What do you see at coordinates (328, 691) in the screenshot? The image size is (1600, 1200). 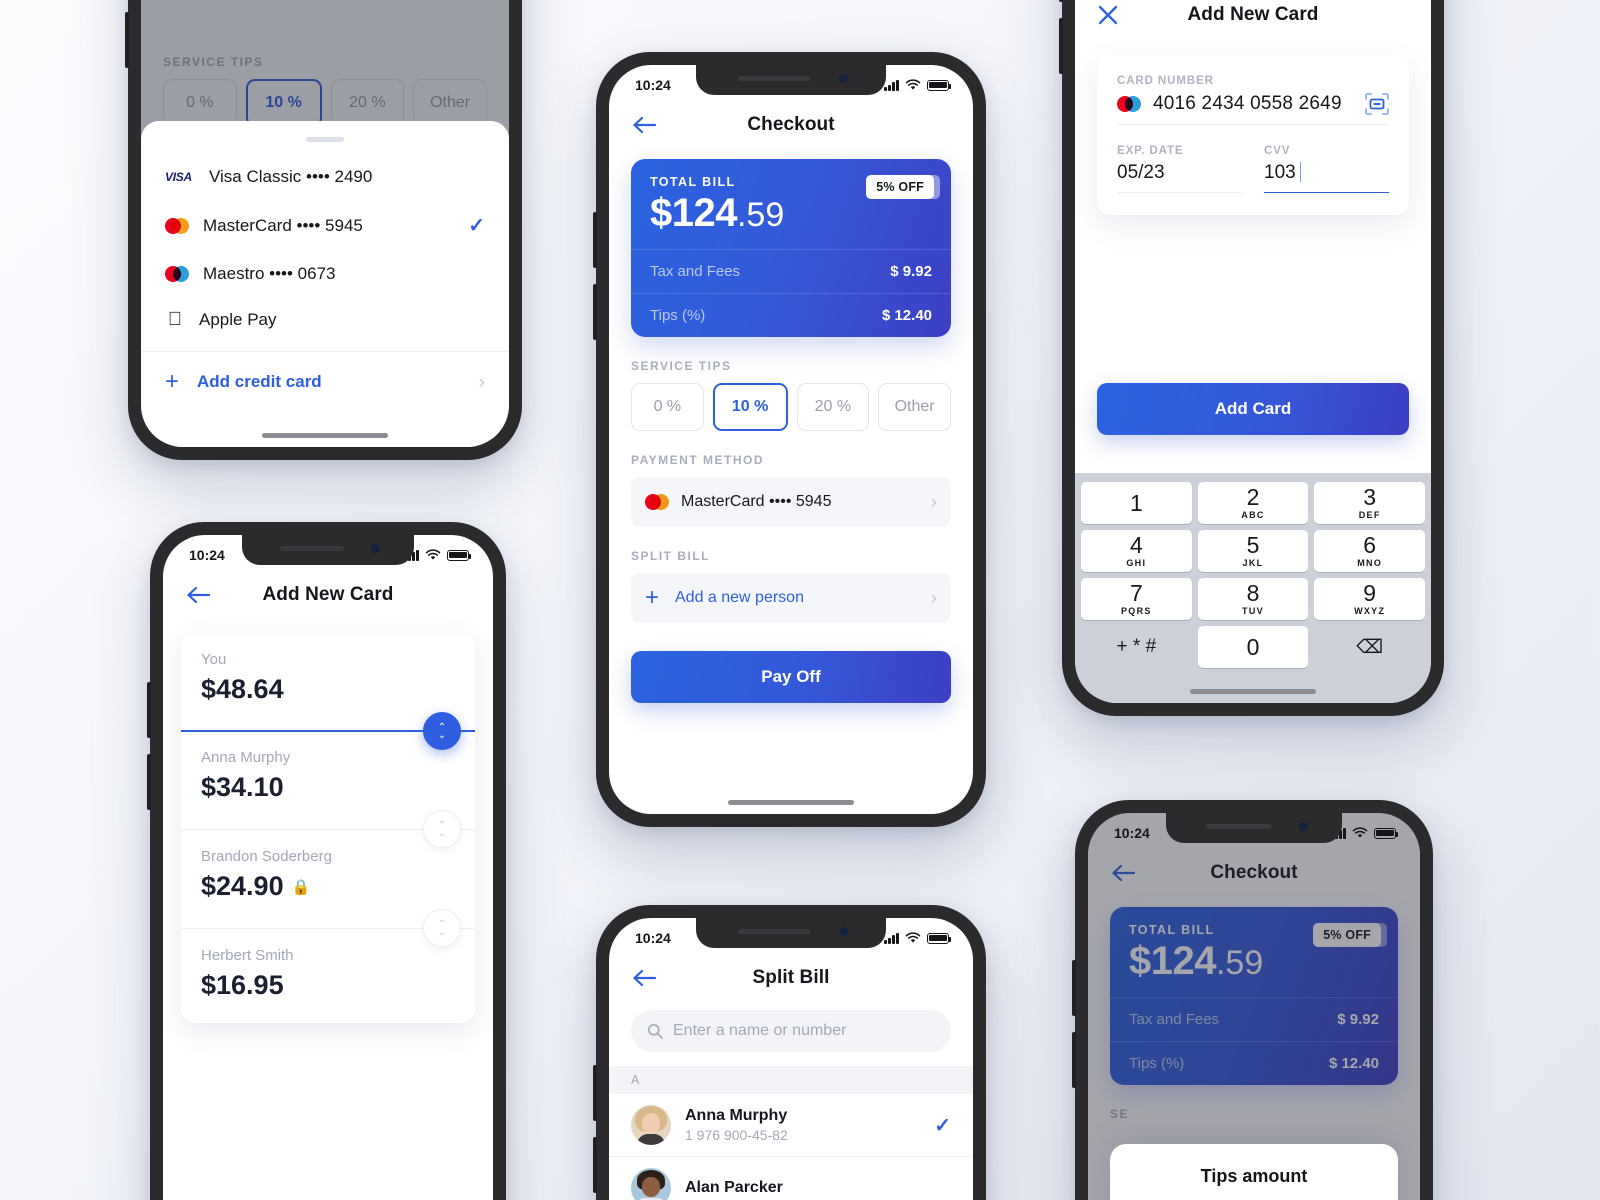 I see `split-row-you: You $48.64 ⌃ ⌄` at bounding box center [328, 691].